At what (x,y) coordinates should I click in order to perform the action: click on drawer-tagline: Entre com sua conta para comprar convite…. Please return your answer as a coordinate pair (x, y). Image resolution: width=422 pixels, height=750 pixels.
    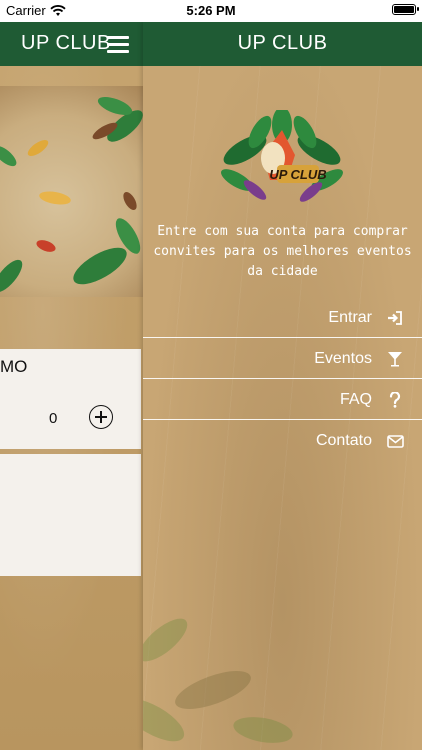
    Looking at the image, I should click on (282, 251).